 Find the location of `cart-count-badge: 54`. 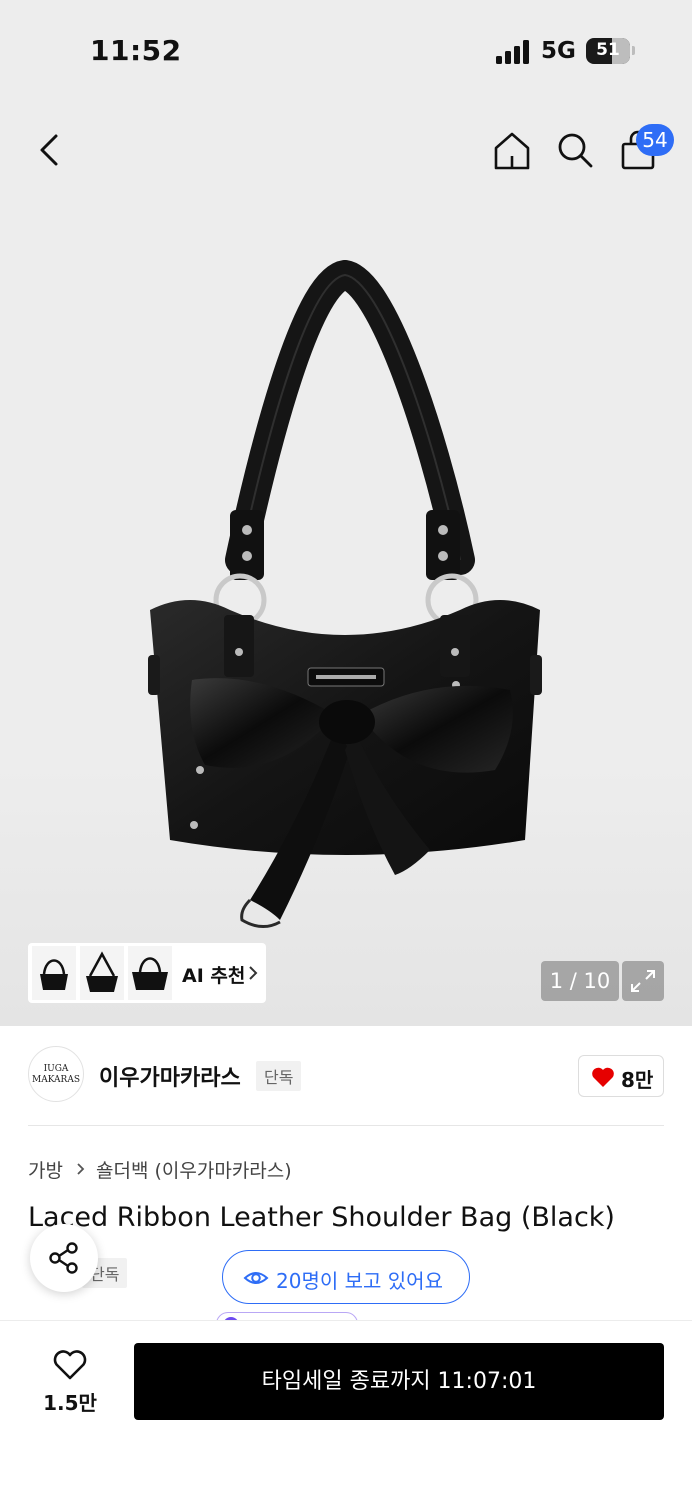

cart-count-badge: 54 is located at coordinates (655, 140).